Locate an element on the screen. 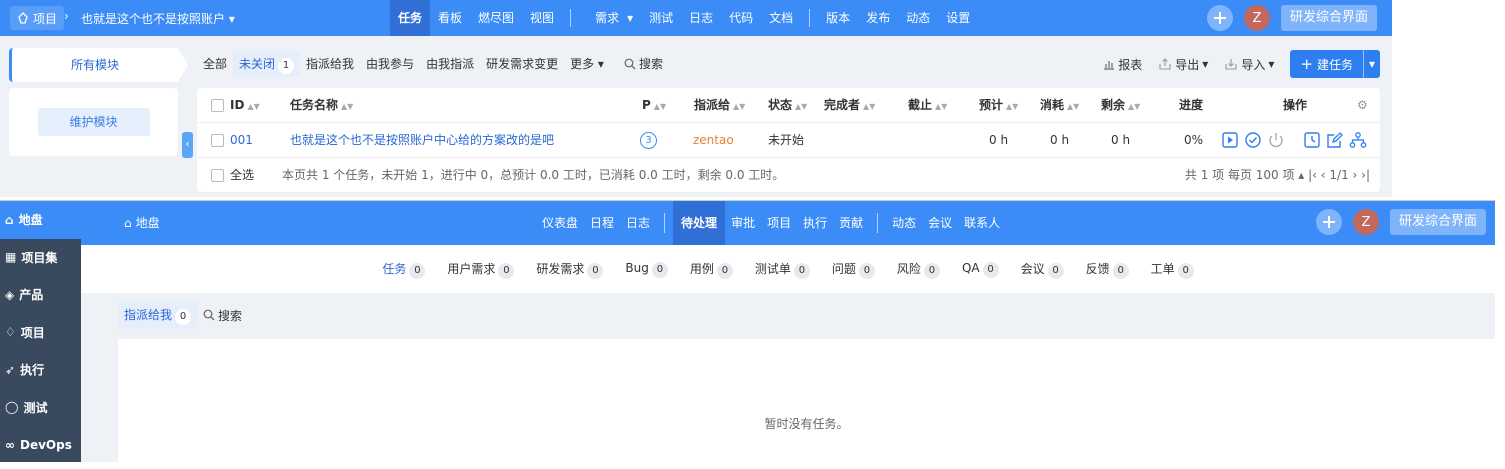  maintain-module-button: 维护模块 is located at coordinates (93, 122).